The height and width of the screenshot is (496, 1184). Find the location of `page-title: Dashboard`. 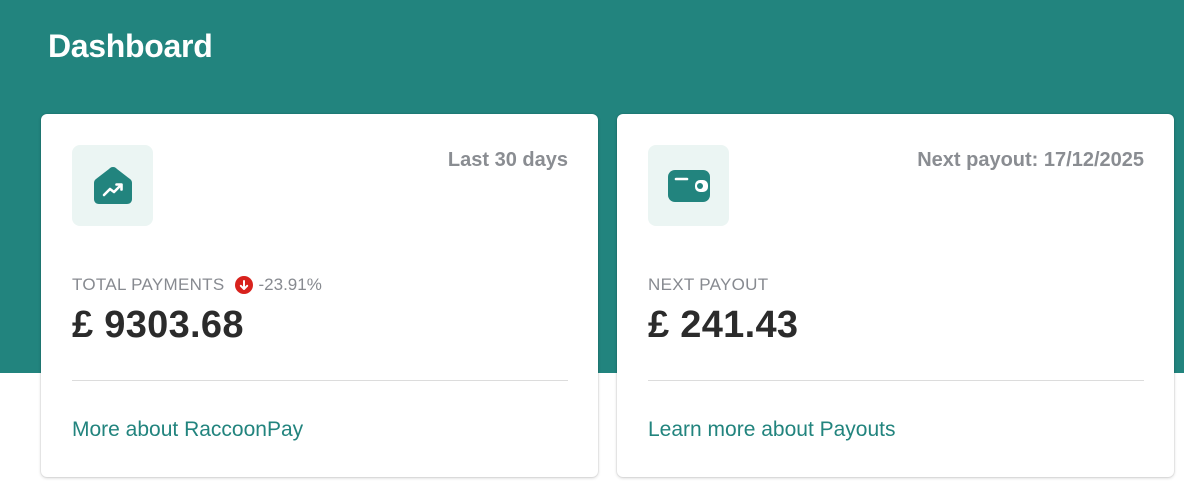

page-title: Dashboard is located at coordinates (130, 46).